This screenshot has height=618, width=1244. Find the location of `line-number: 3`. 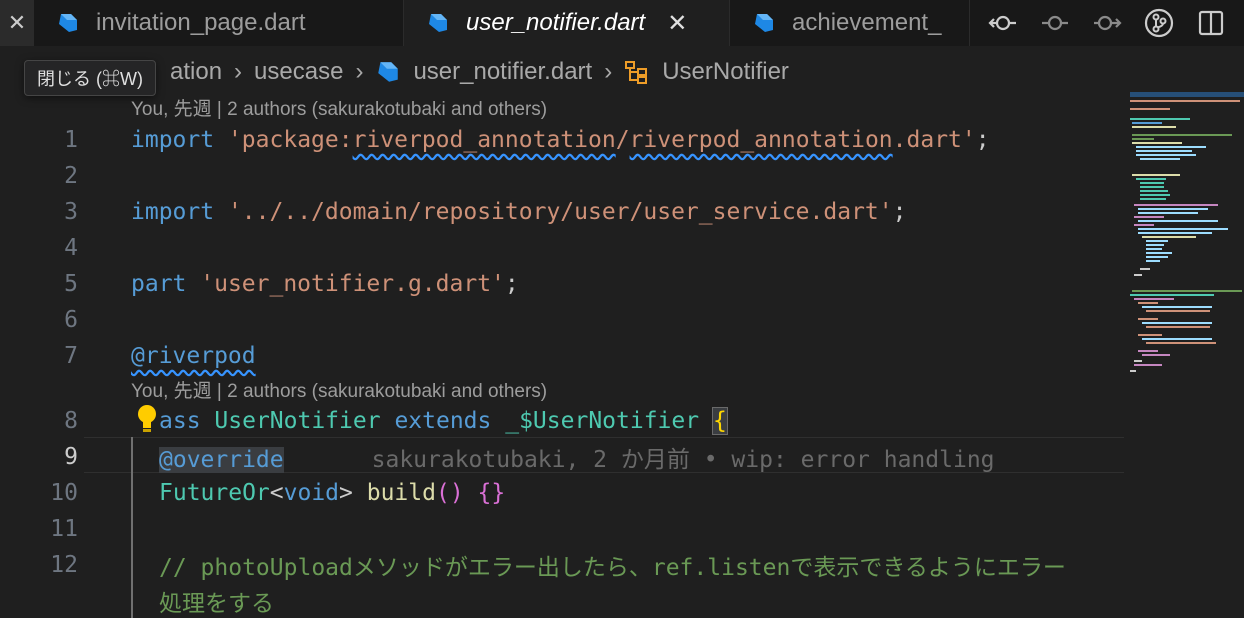

line-number: 3 is located at coordinates (71, 212).